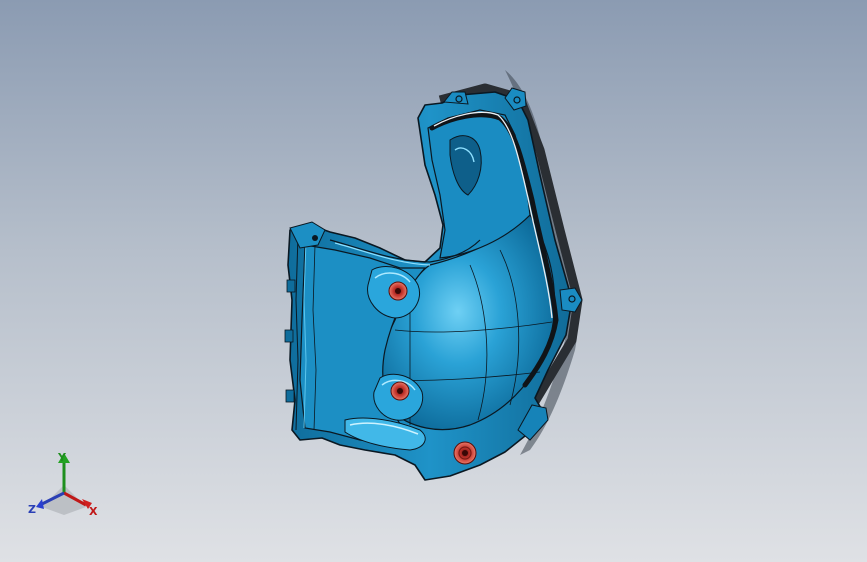  I want to click on mounting-hole-upper-center, so click(398, 291).